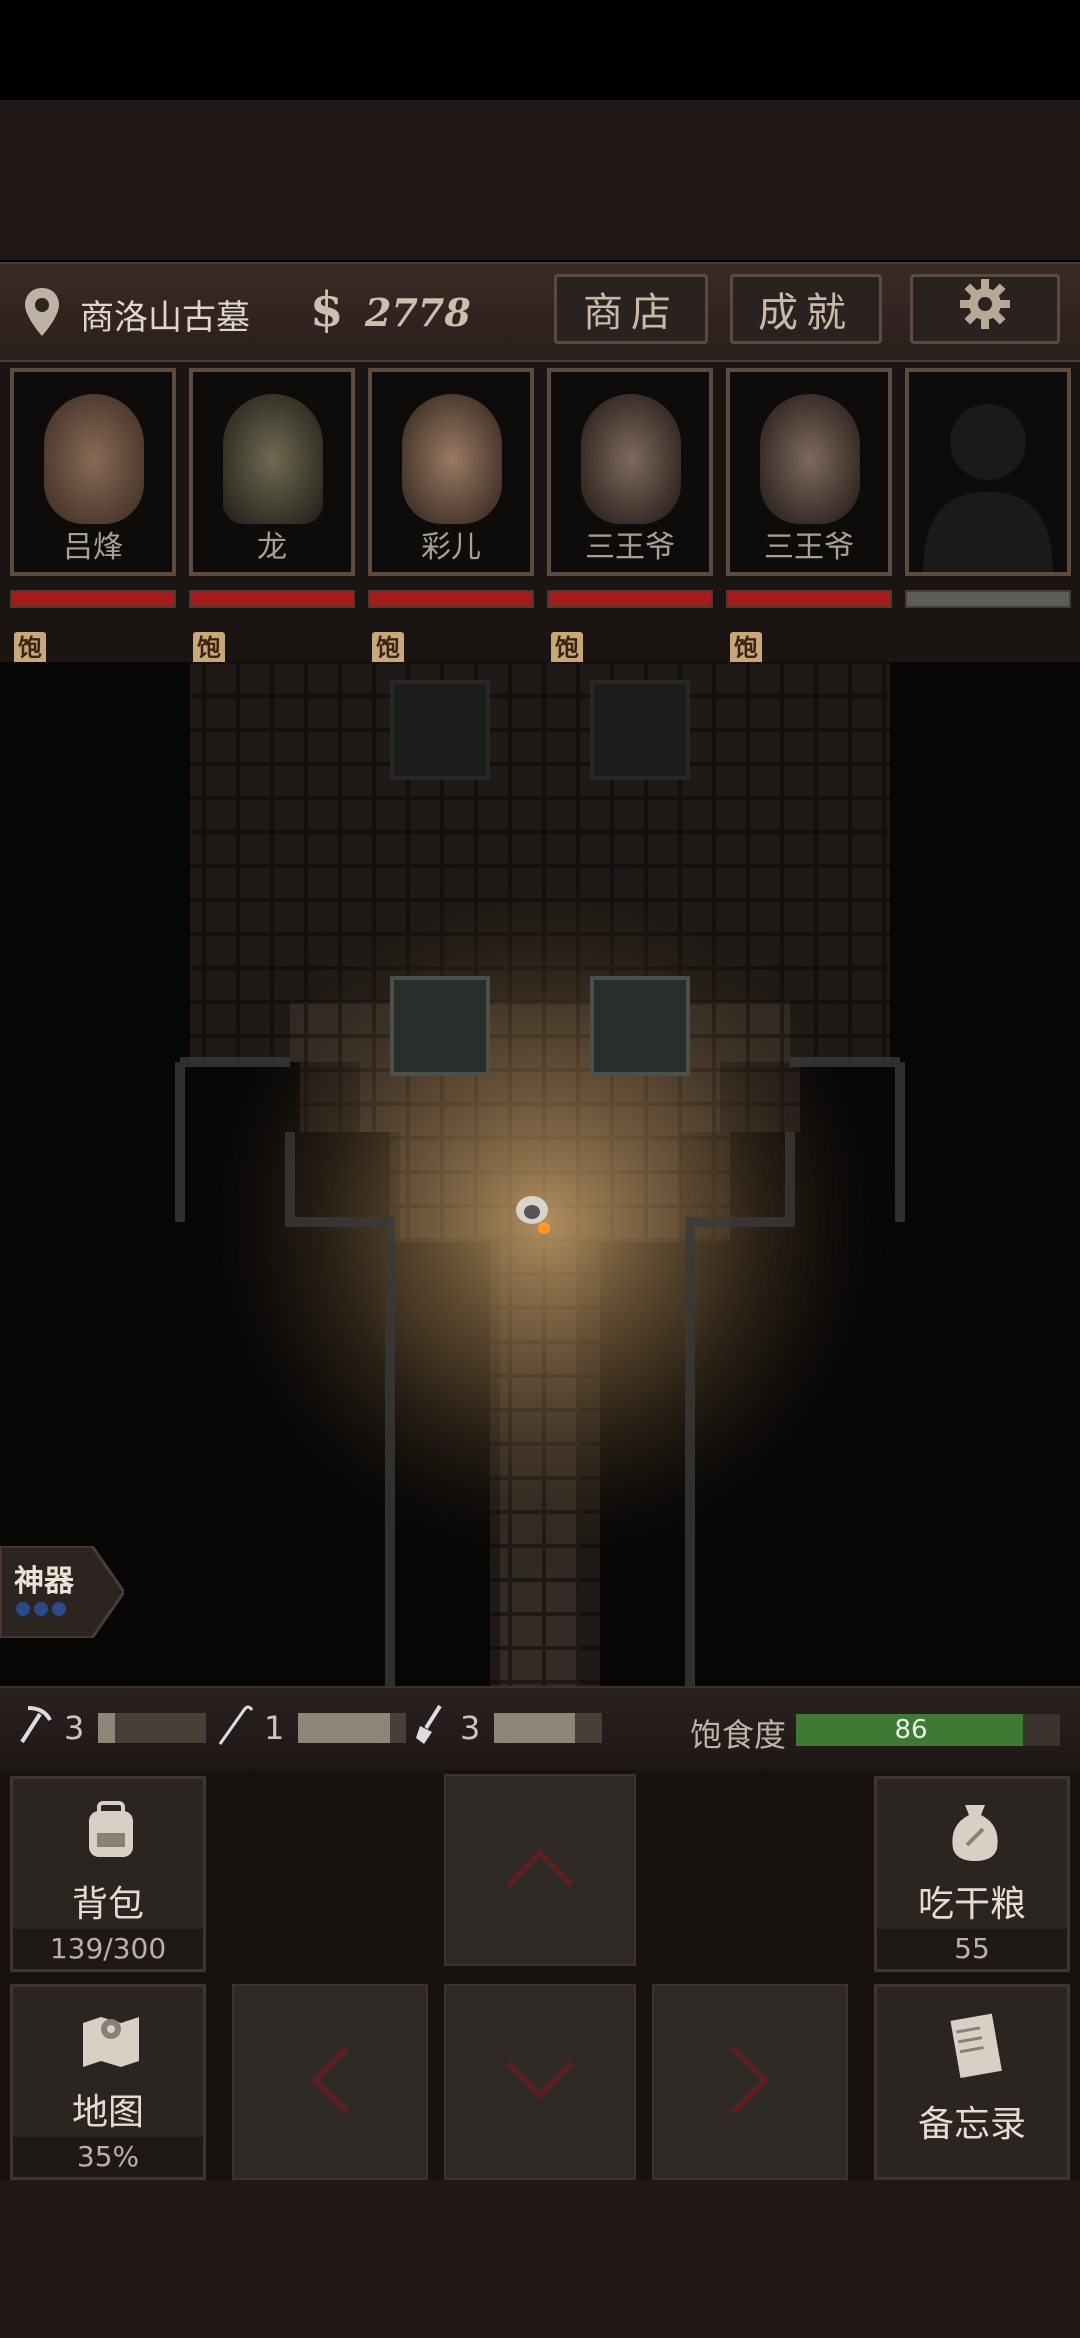  I want to click on move-right-button, so click(750, 2082).